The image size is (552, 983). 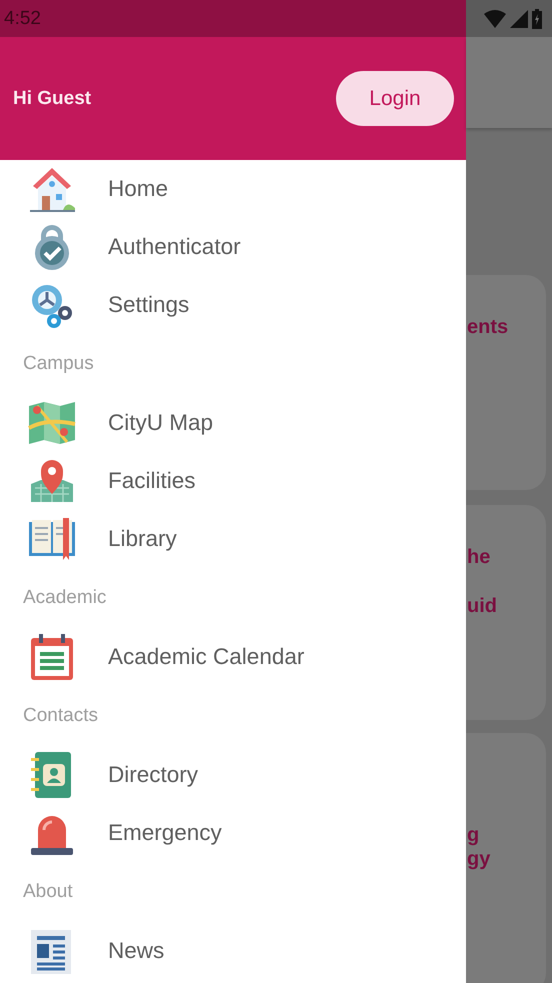 What do you see at coordinates (48, 892) in the screenshot?
I see `section-header: About` at bounding box center [48, 892].